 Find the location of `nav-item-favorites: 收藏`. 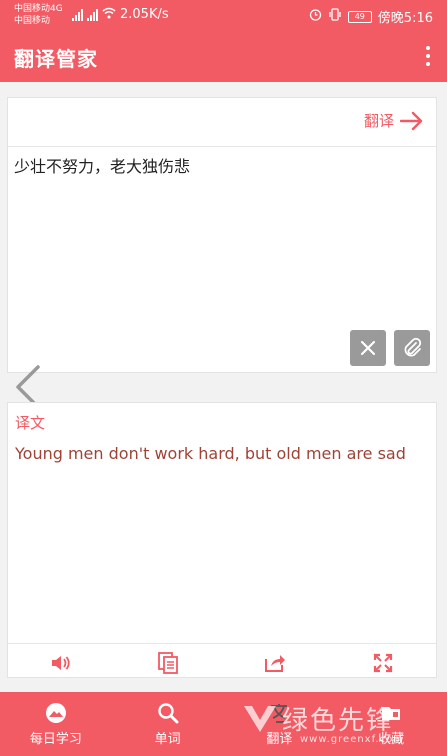

nav-item-favorites: 收藏 is located at coordinates (391, 724).